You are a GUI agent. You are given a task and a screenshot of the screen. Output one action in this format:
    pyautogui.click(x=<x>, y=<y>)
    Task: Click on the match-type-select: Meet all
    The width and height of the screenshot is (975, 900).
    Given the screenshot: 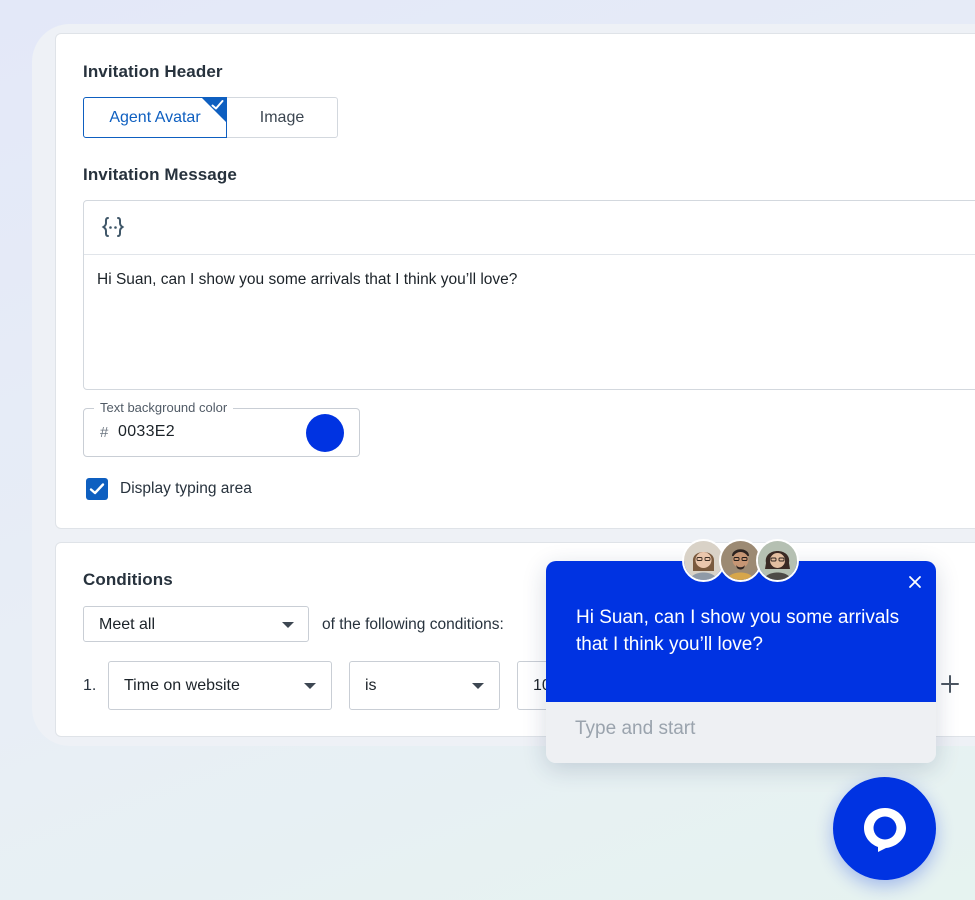 What is the action you would take?
    pyautogui.click(x=196, y=624)
    